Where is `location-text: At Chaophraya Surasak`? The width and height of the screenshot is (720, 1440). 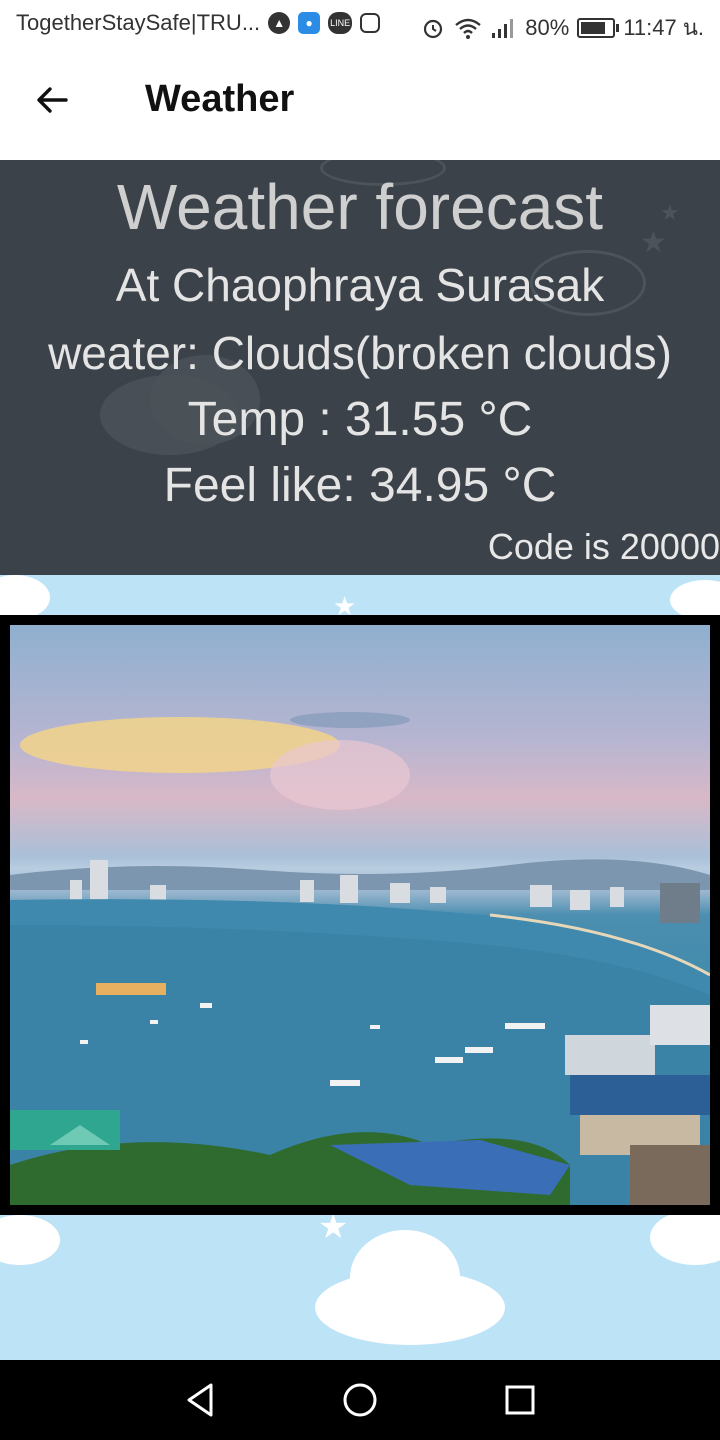
location-text: At Chaophraya Surasak is located at coordinates (360, 285).